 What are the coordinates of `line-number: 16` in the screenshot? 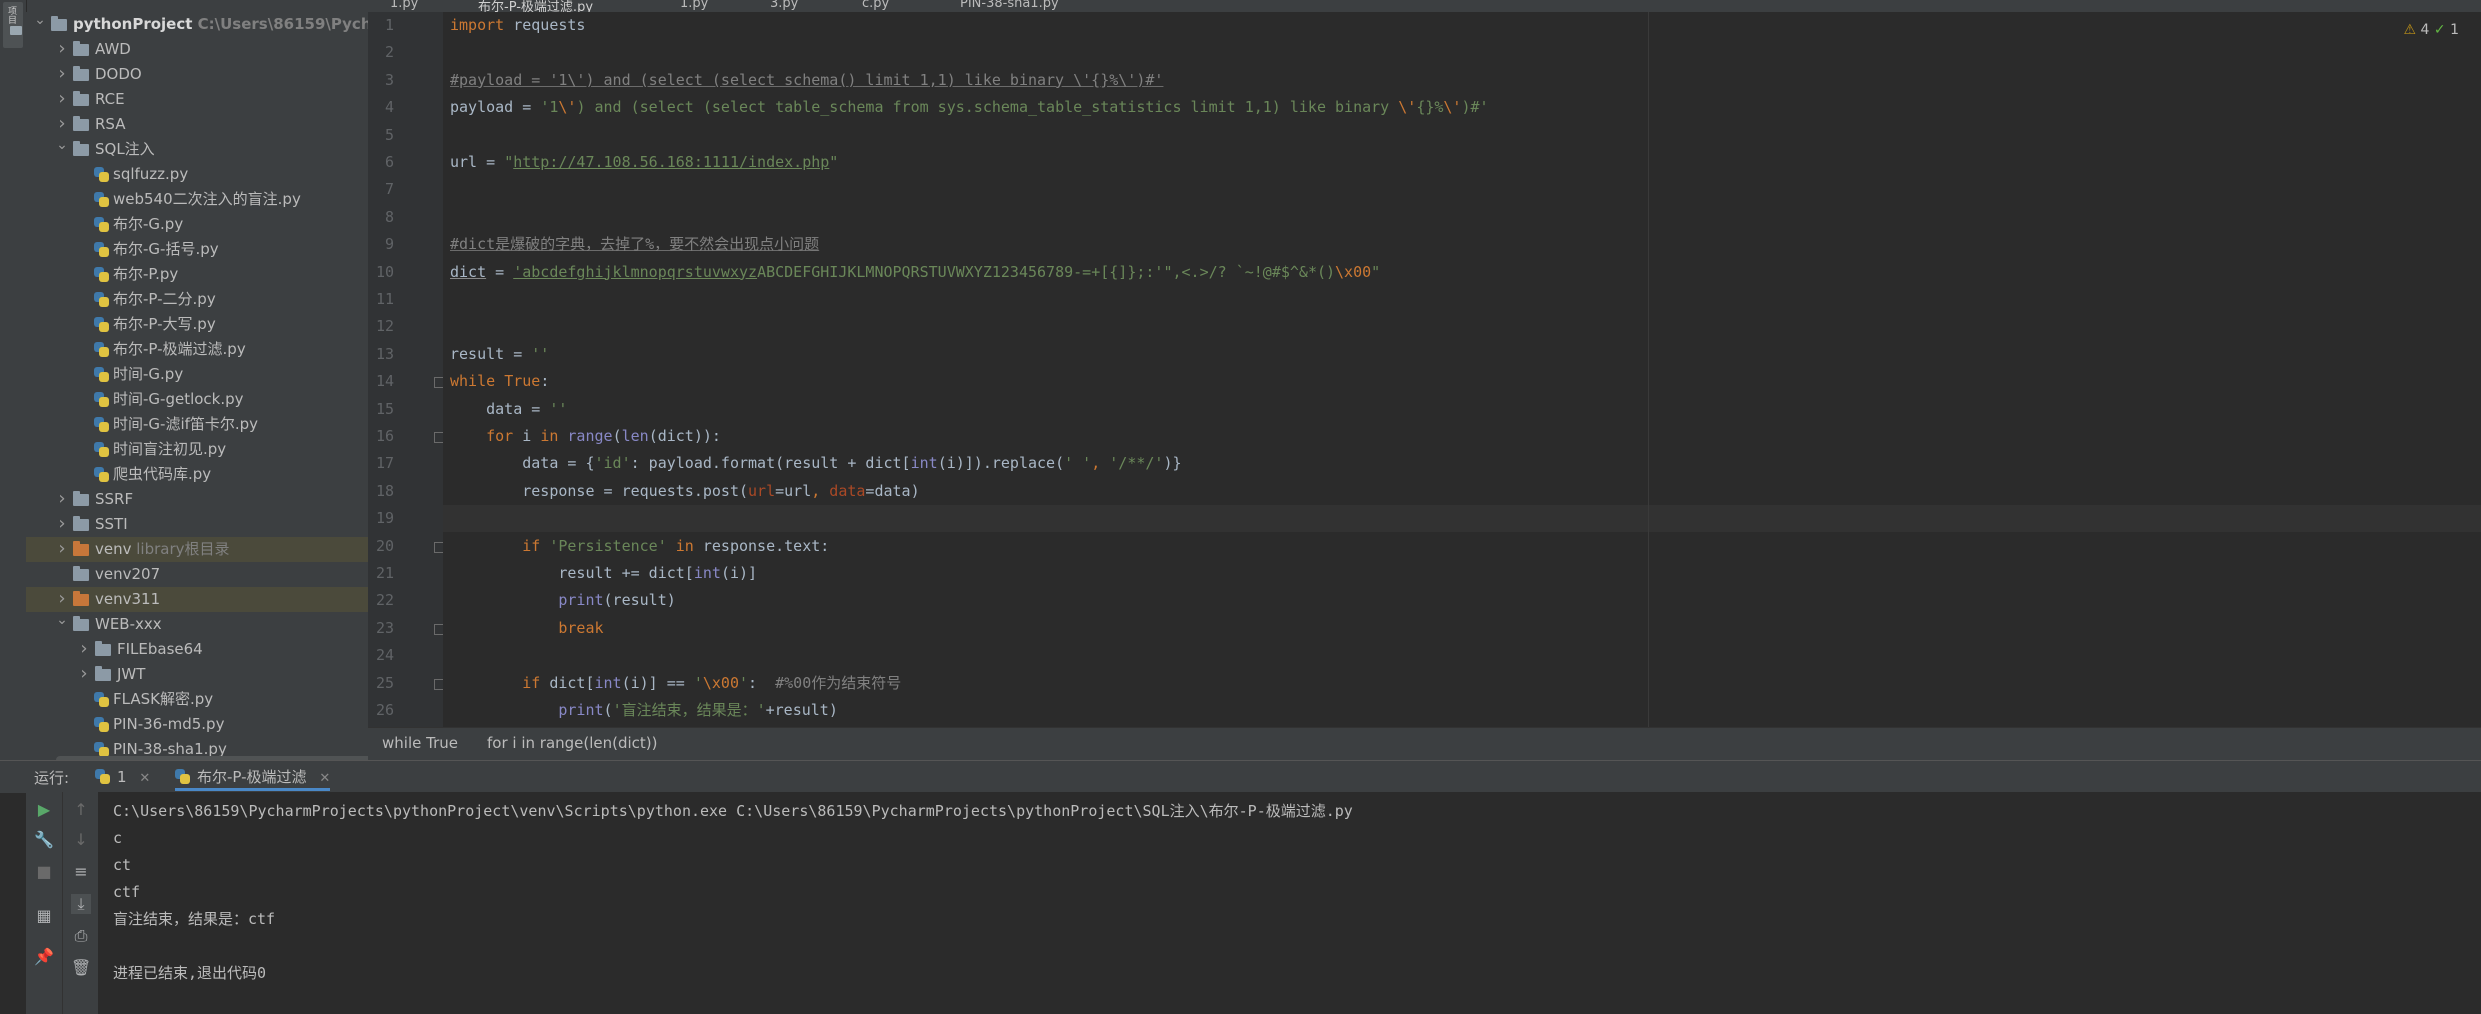 It's located at (384, 436).